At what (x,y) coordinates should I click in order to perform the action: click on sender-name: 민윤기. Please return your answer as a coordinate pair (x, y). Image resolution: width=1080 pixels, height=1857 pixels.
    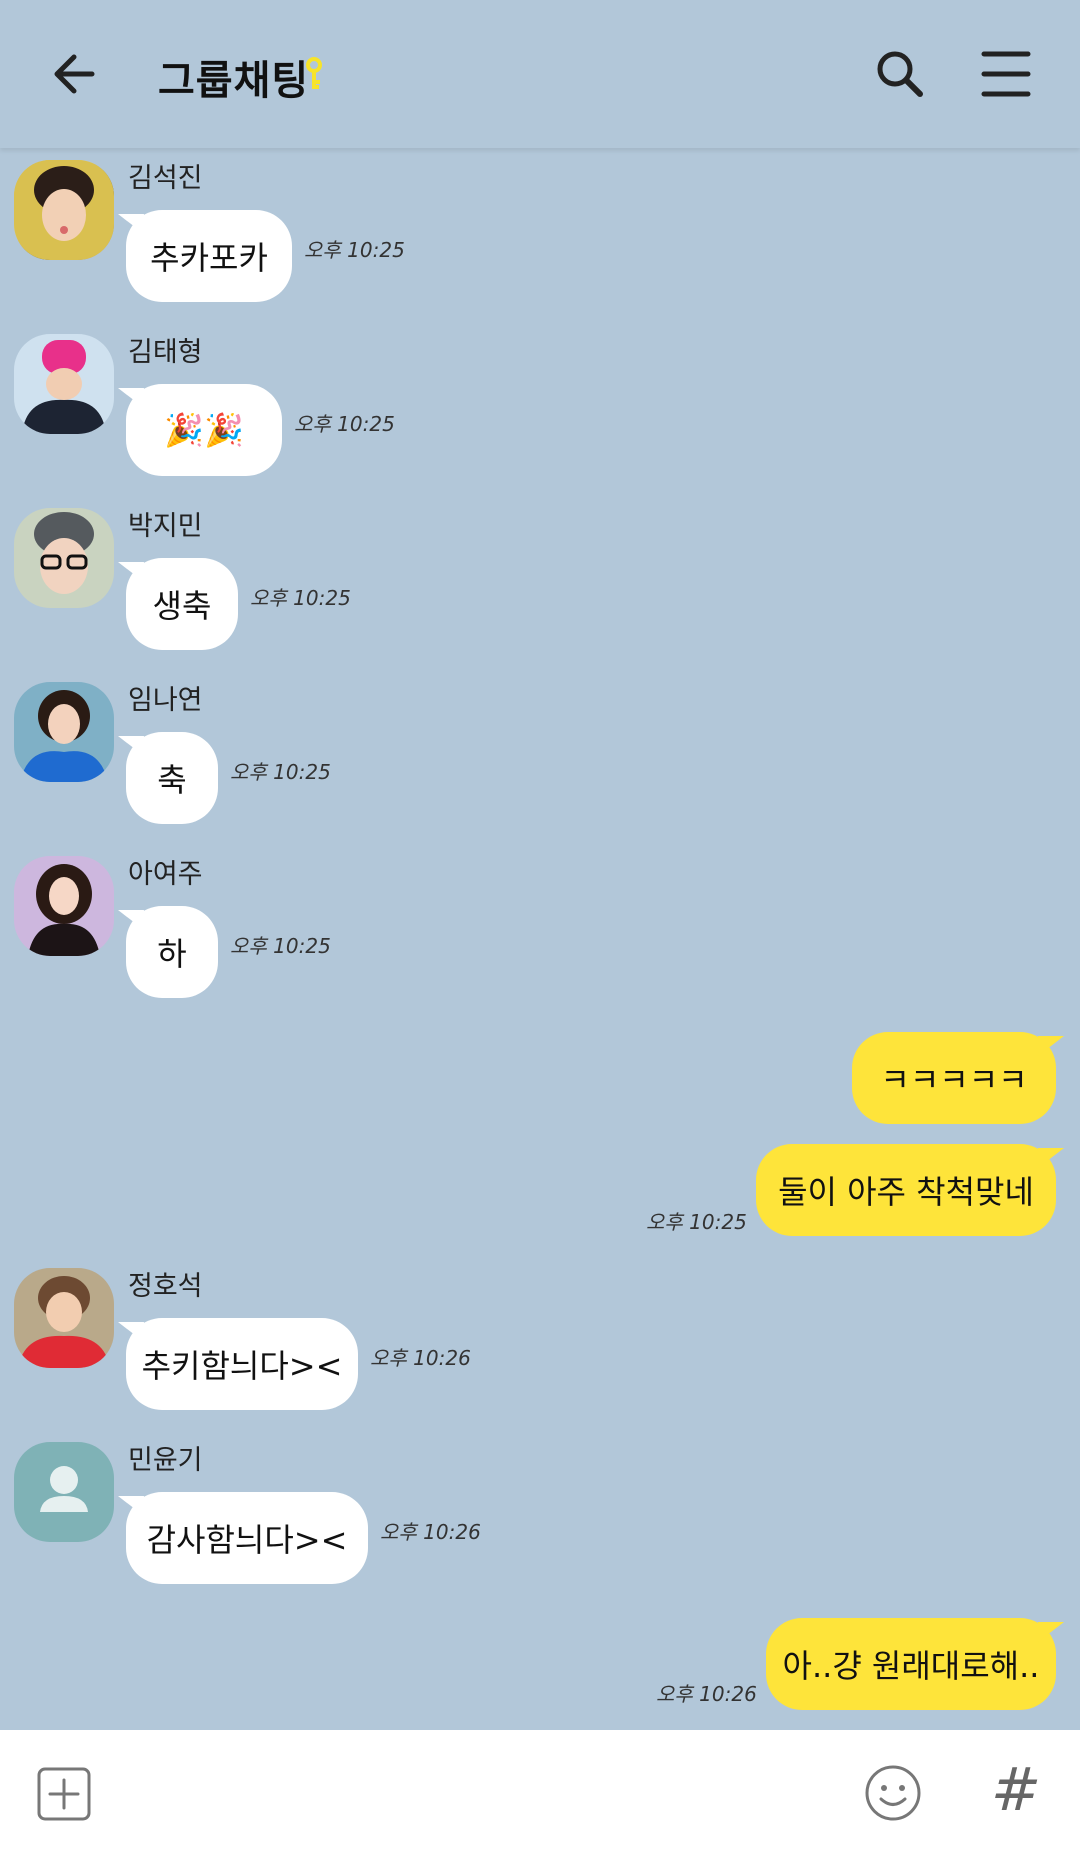
    Looking at the image, I should click on (165, 1460).